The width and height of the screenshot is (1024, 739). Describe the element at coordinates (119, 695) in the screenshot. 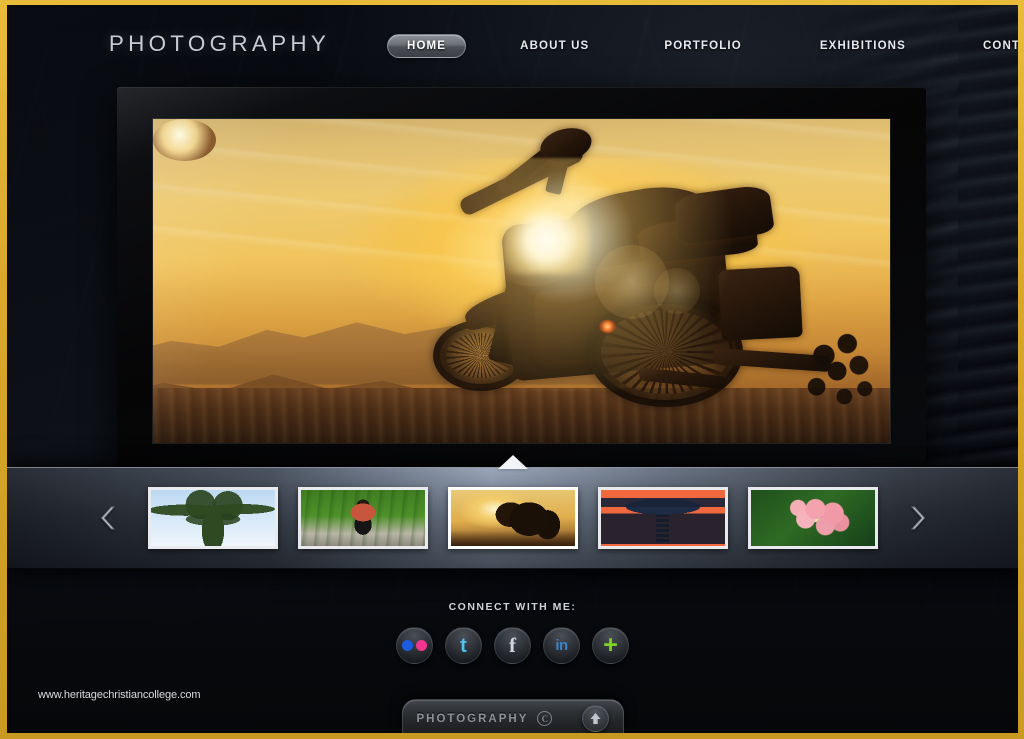

I see `watermark-url: www.heritagechristiancollege.com` at that location.